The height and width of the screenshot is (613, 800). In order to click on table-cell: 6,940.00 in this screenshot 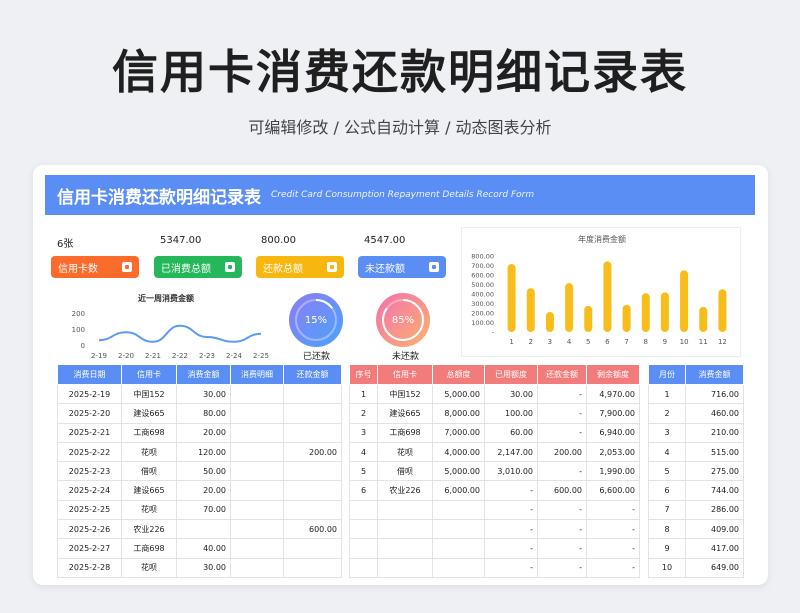, I will do `click(613, 432)`.